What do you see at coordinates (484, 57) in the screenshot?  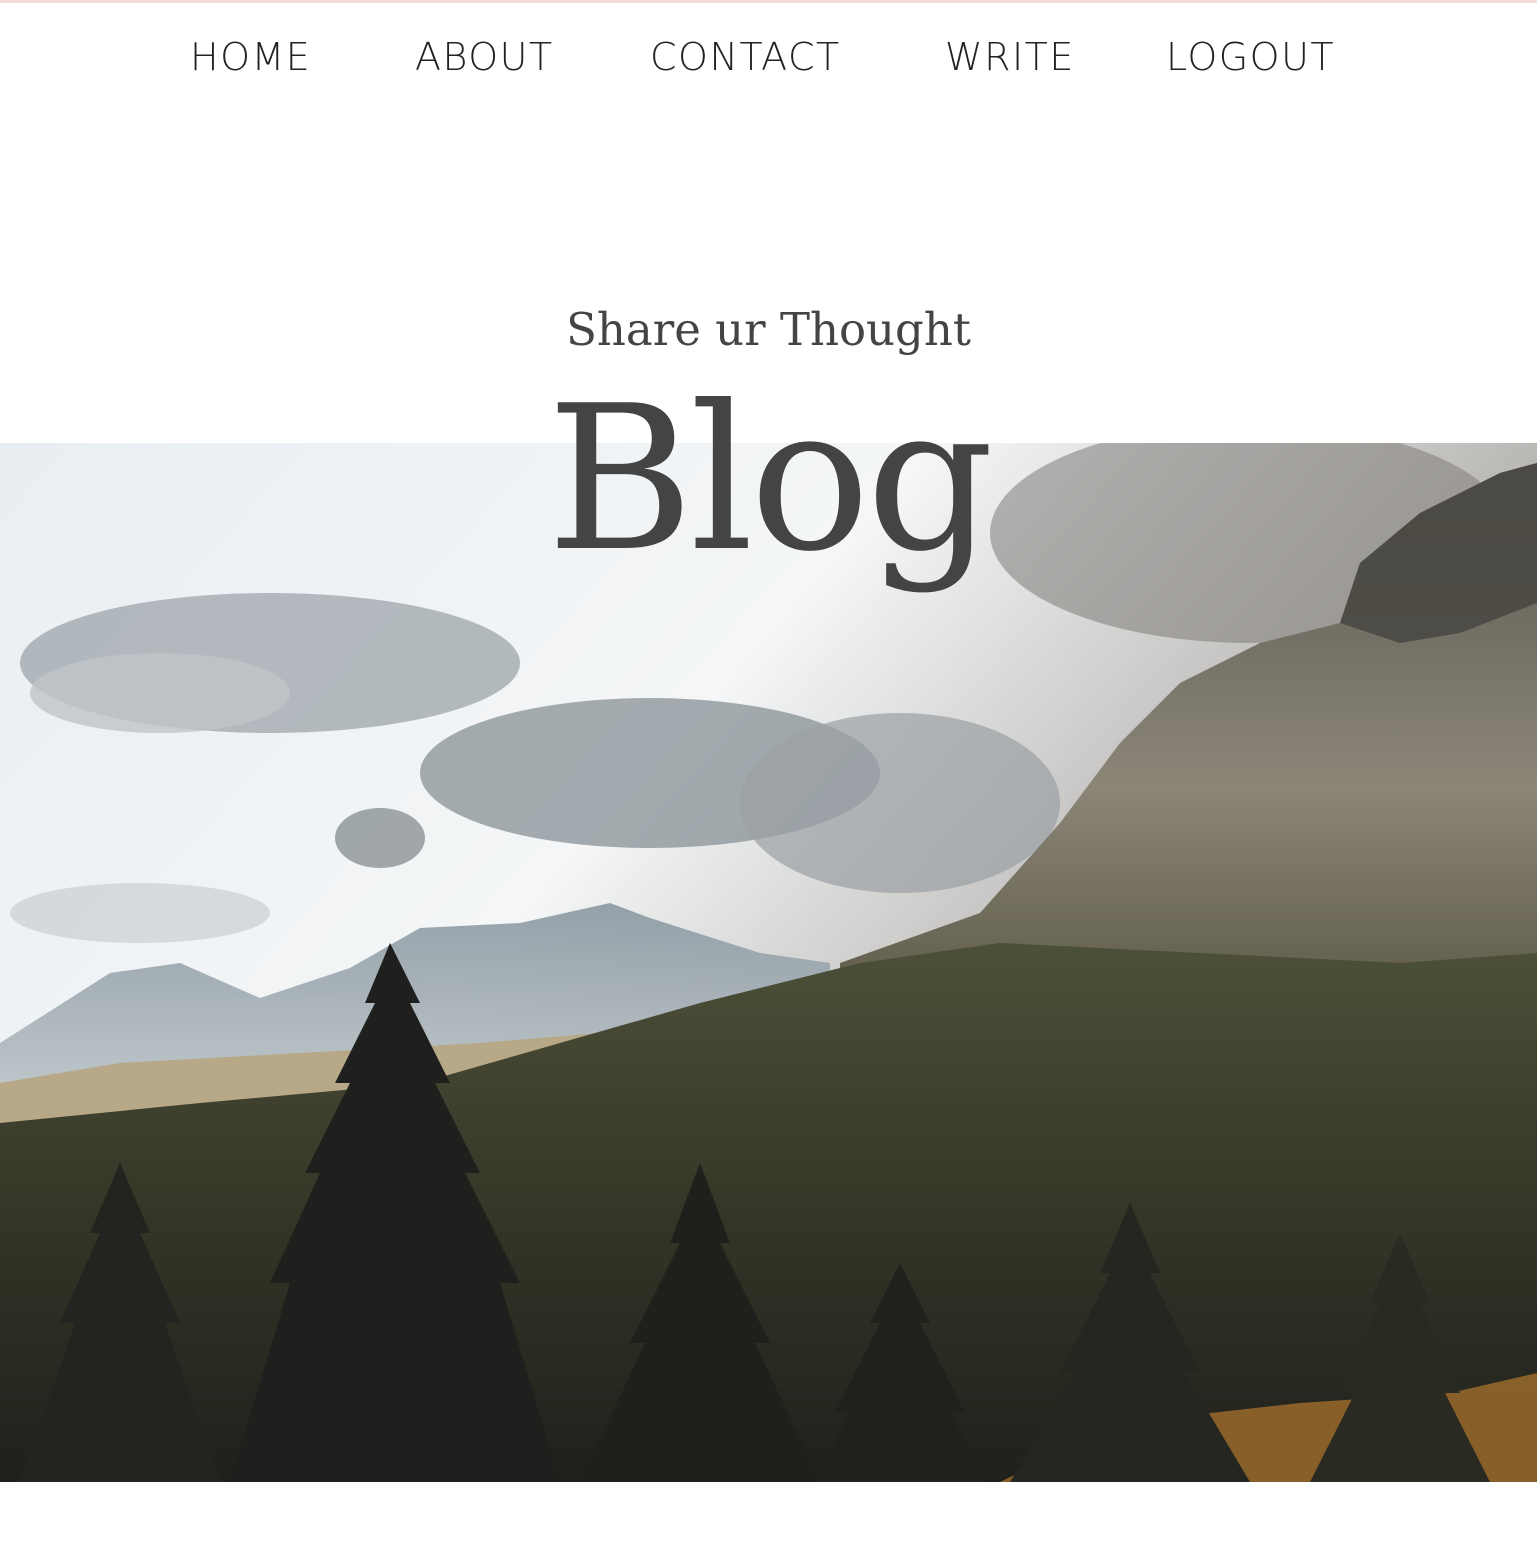 I see `nav-about-link: ABOUT` at bounding box center [484, 57].